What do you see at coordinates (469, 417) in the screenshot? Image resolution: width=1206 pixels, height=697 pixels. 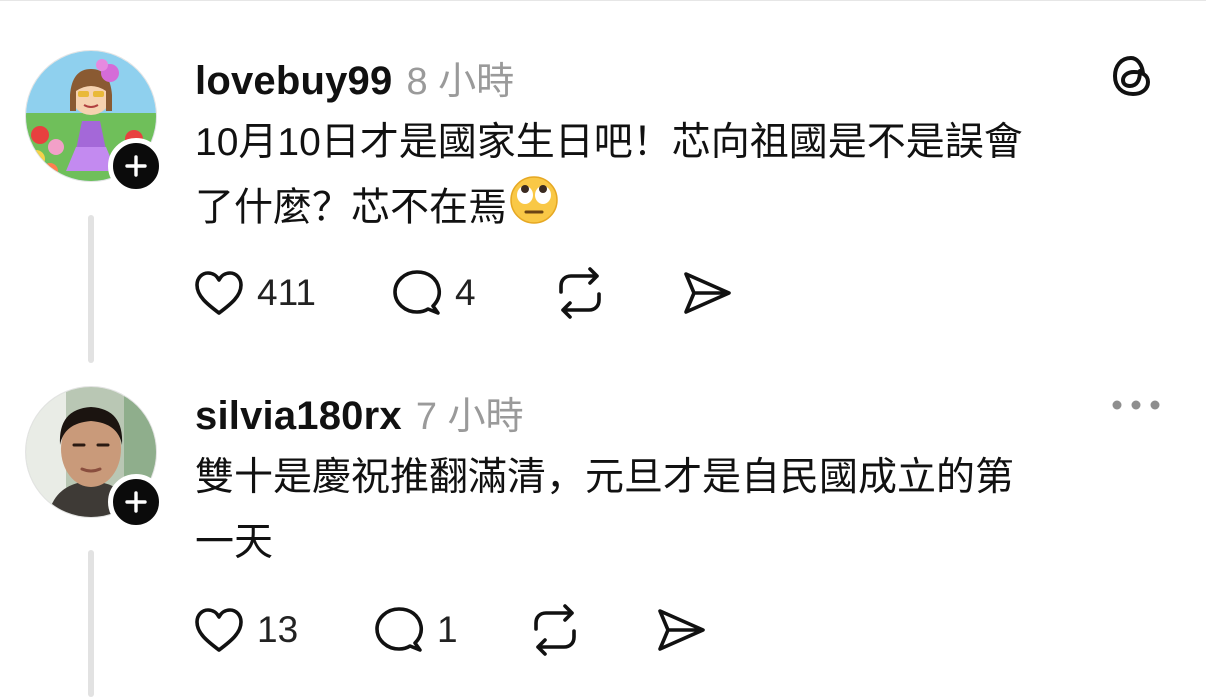 I see `timestamp: 7 小時` at bounding box center [469, 417].